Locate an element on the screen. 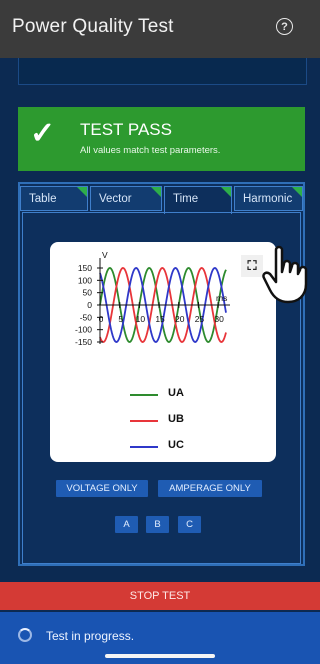 The image size is (320, 664). tab-label: Vector is located at coordinates (115, 199).